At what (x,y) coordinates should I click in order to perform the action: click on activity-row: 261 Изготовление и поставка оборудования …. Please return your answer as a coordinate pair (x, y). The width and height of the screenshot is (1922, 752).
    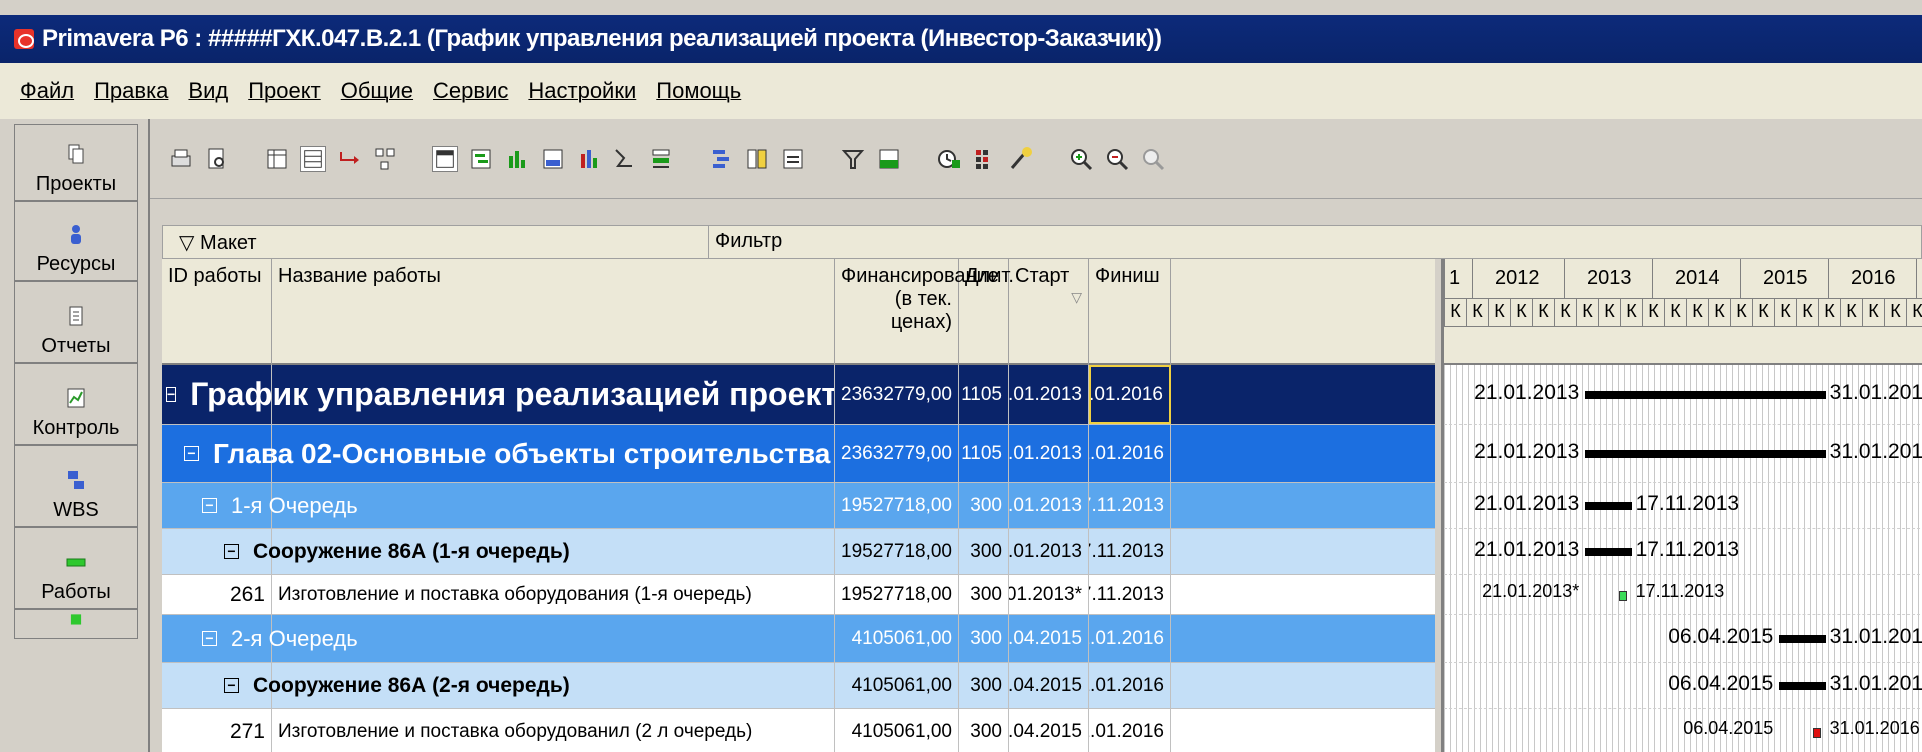
    Looking at the image, I should click on (798, 595).